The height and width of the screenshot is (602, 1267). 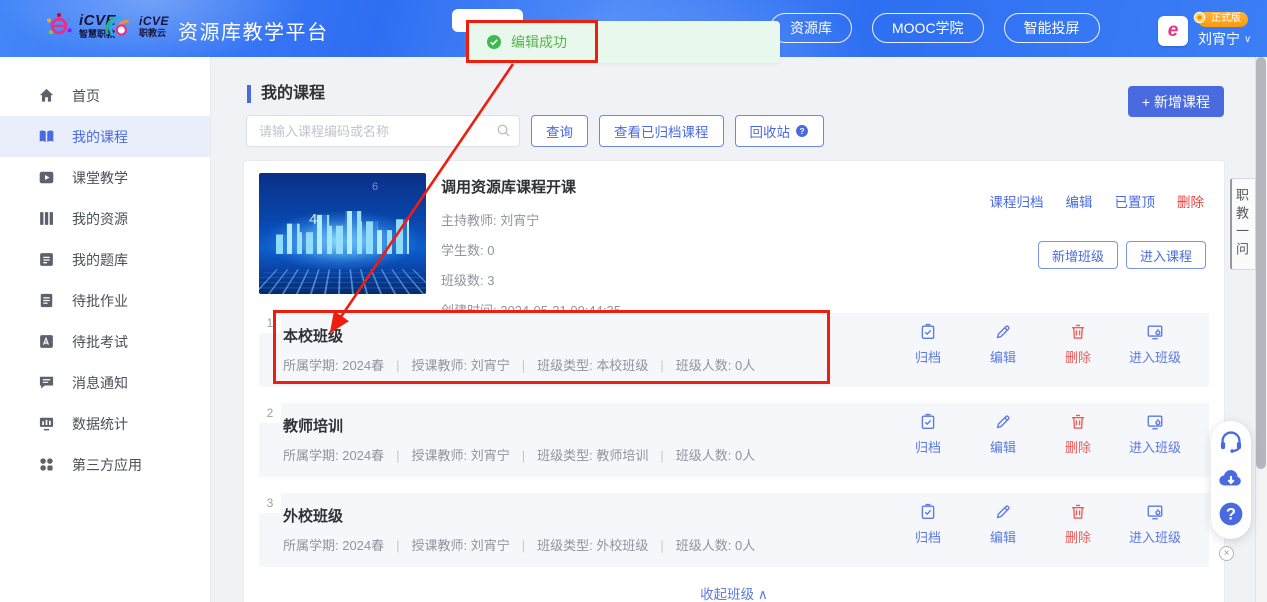 What do you see at coordinates (118, 26) in the screenshot?
I see `peacock-logo-icon` at bounding box center [118, 26].